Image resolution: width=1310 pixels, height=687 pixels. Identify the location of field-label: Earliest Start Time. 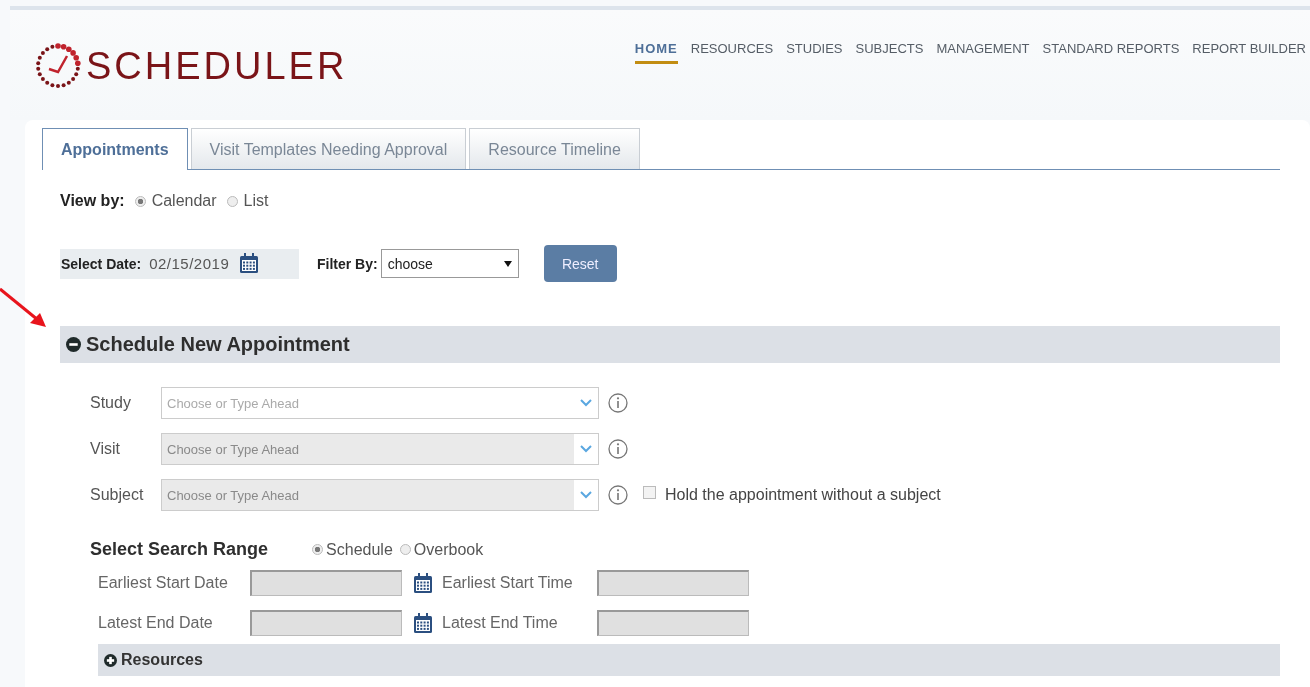
(508, 583).